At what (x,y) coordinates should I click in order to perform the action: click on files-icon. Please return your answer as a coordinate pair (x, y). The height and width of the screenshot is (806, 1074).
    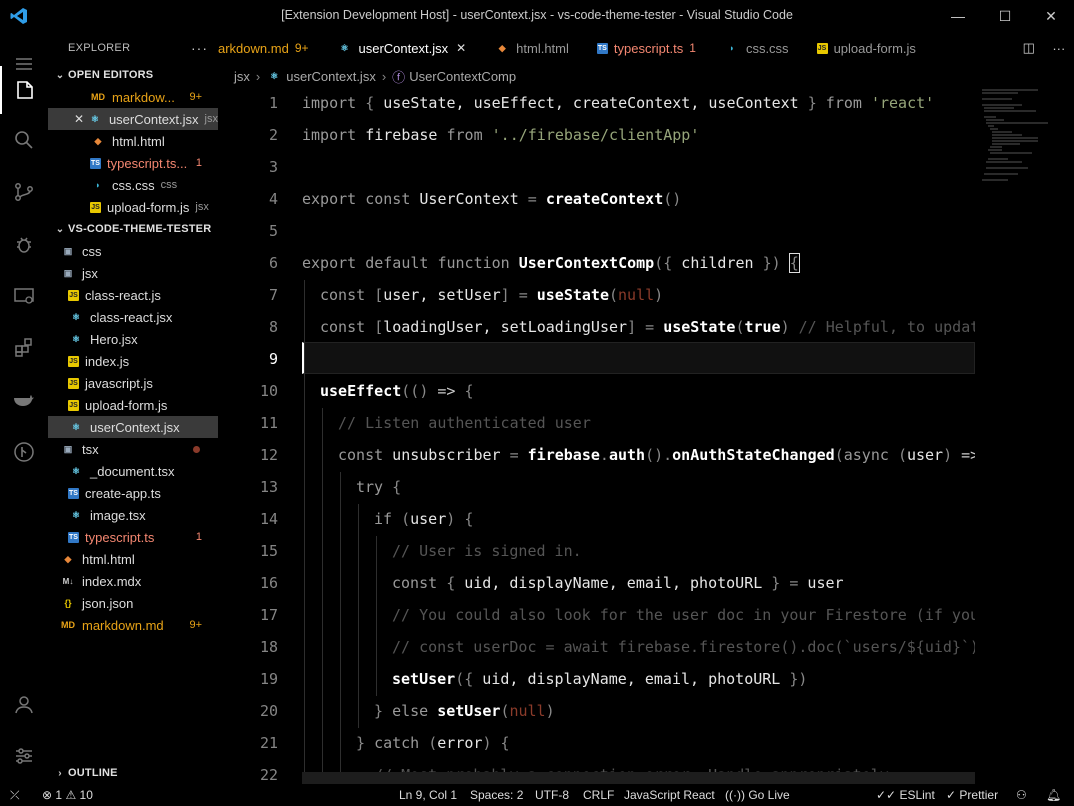
    Looking at the image, I should click on (24, 90).